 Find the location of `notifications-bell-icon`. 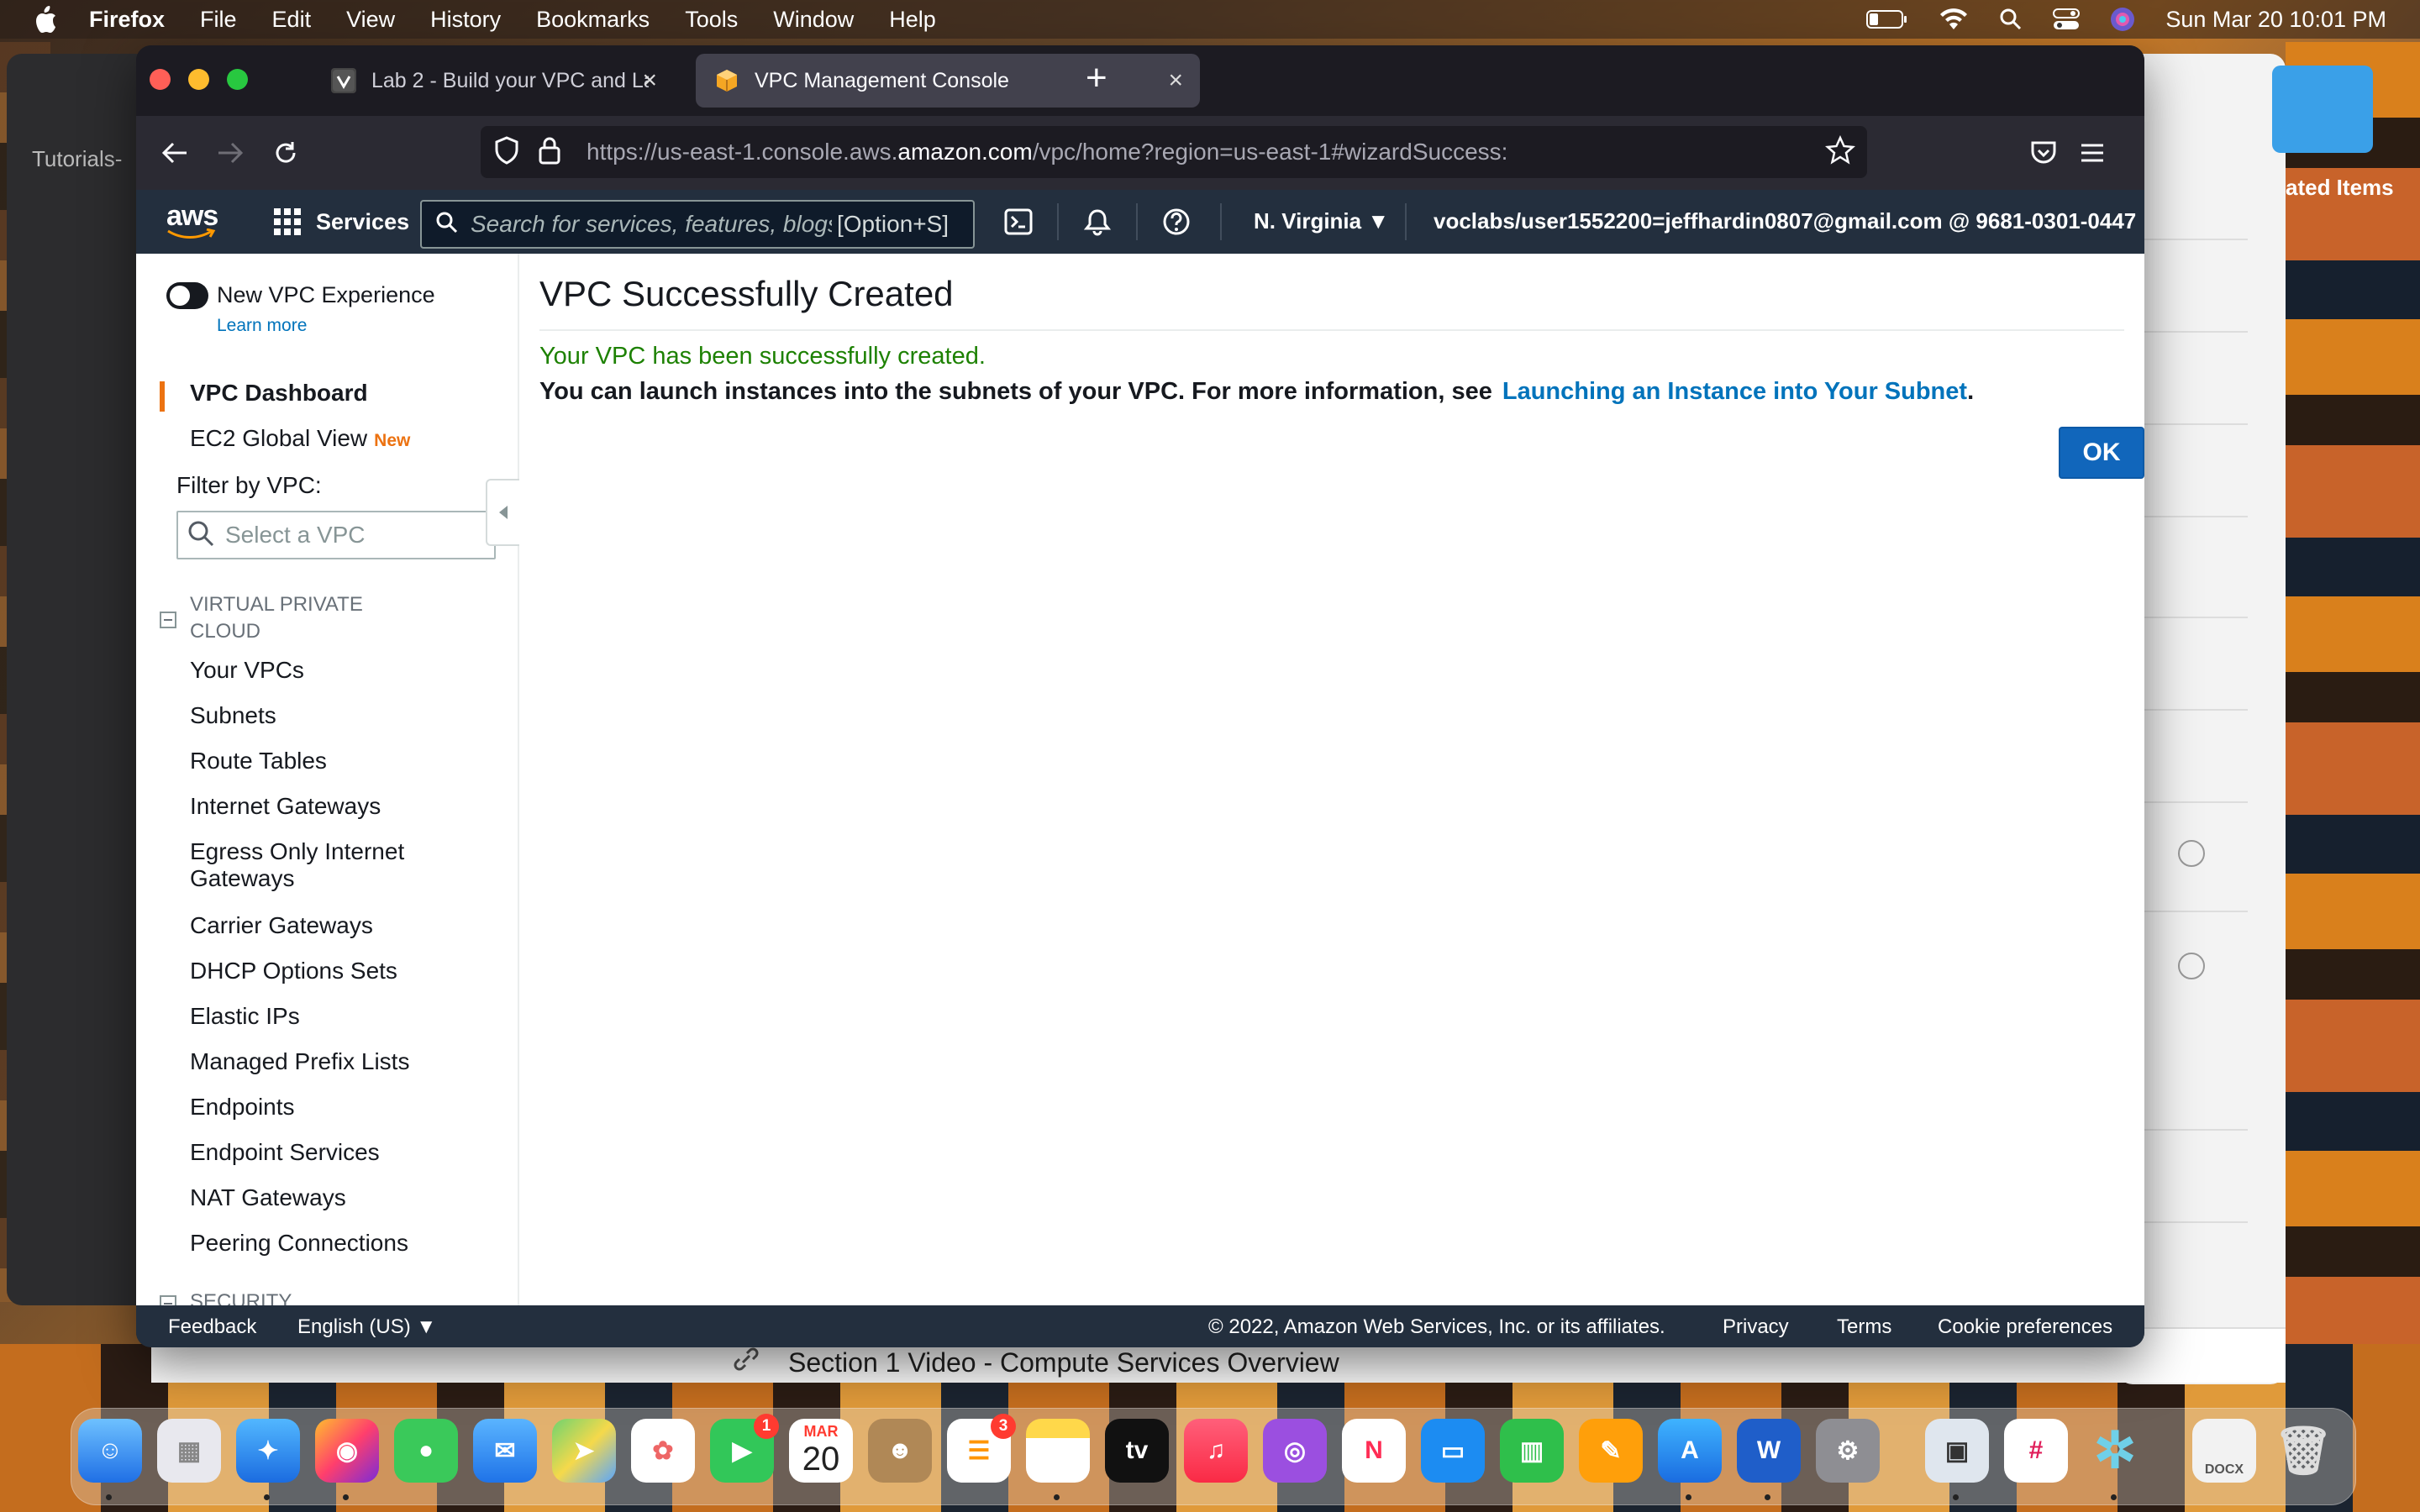

notifications-bell-icon is located at coordinates (1097, 222).